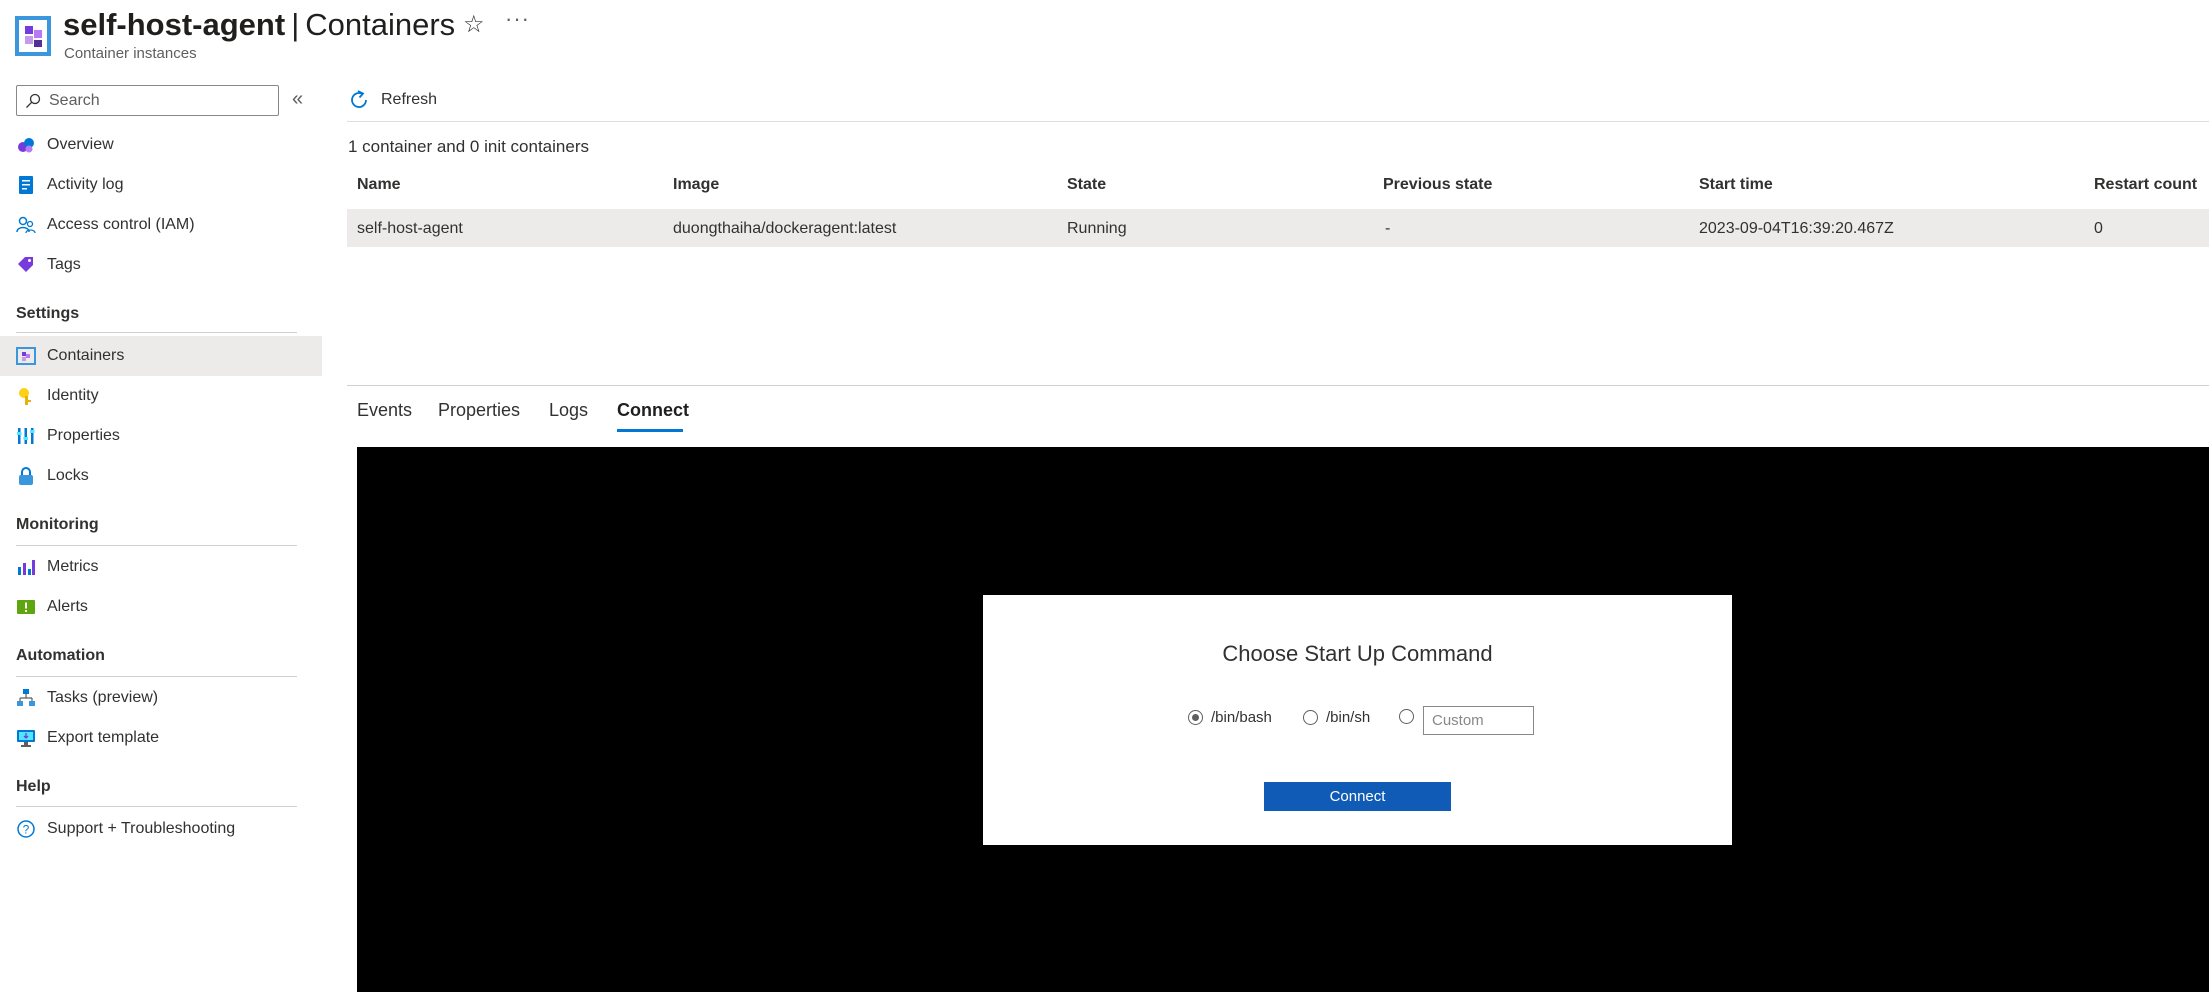 The height and width of the screenshot is (1001, 2209). I want to click on radio-label: /bin/sh, so click(1348, 717).